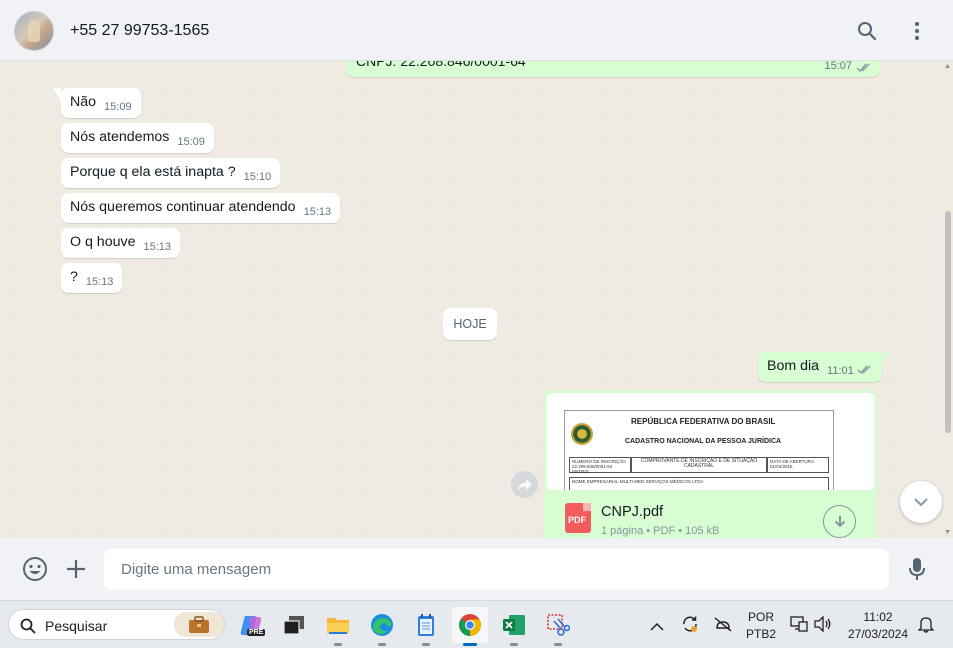 Image resolution: width=953 pixels, height=648 pixels. I want to click on notepad-icon, so click(426, 626).